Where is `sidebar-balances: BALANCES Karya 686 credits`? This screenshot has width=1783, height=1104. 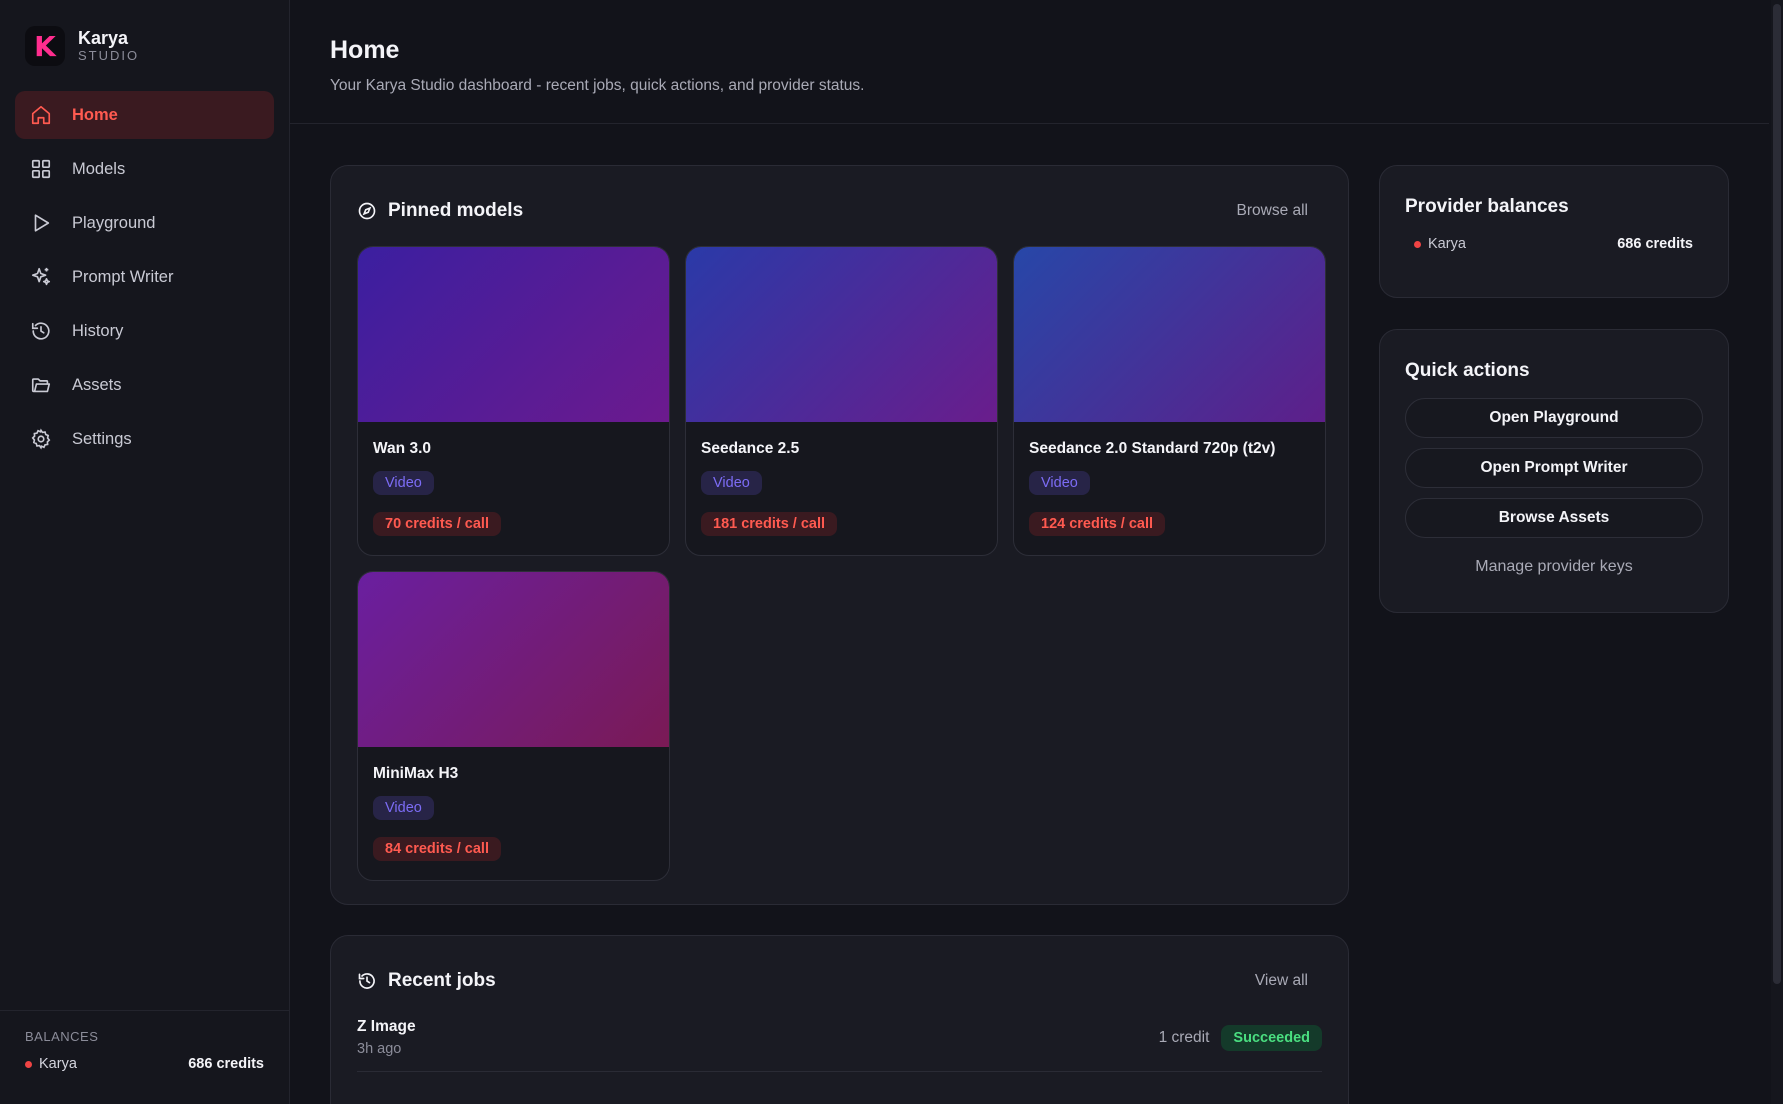
sidebar-balances: BALANCES Karya 686 credits is located at coordinates (144, 1057).